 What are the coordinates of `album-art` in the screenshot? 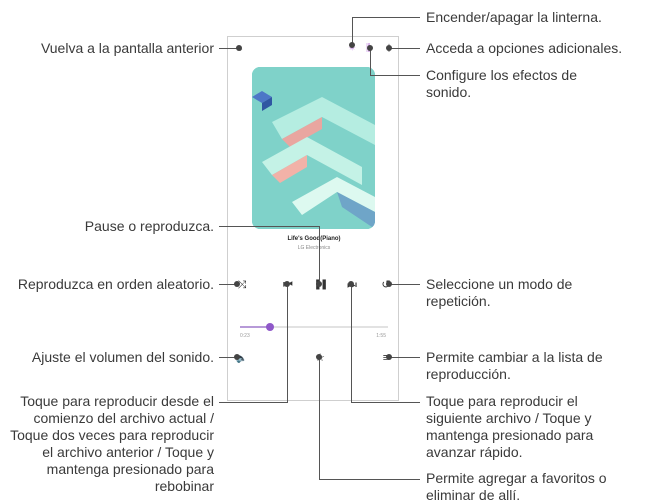 It's located at (313, 148).